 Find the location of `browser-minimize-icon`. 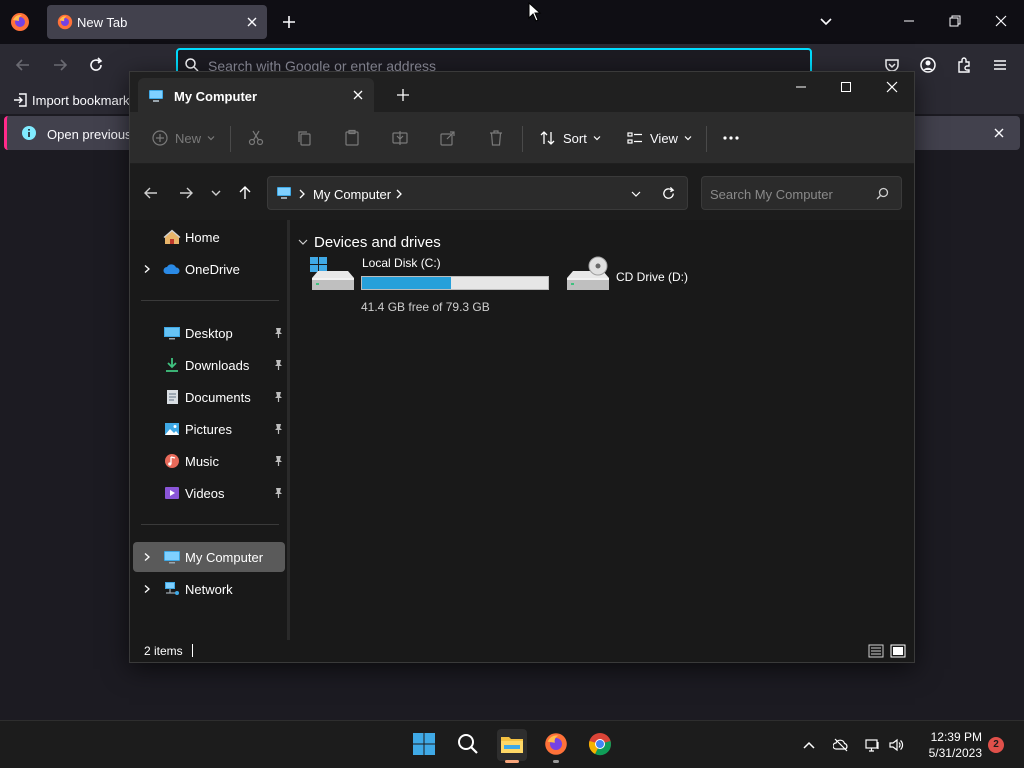

browser-minimize-icon is located at coordinates (909, 21).